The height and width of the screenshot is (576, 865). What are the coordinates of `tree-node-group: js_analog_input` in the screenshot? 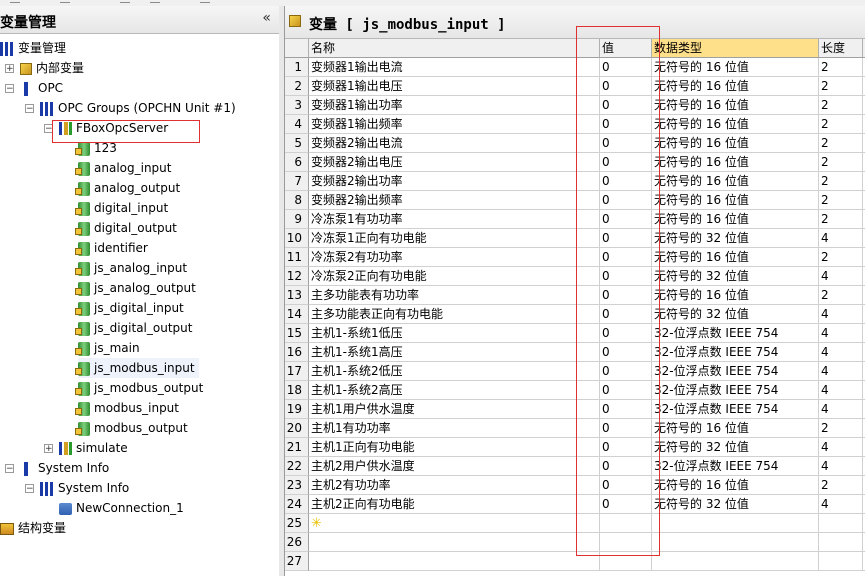 It's located at (131, 268).